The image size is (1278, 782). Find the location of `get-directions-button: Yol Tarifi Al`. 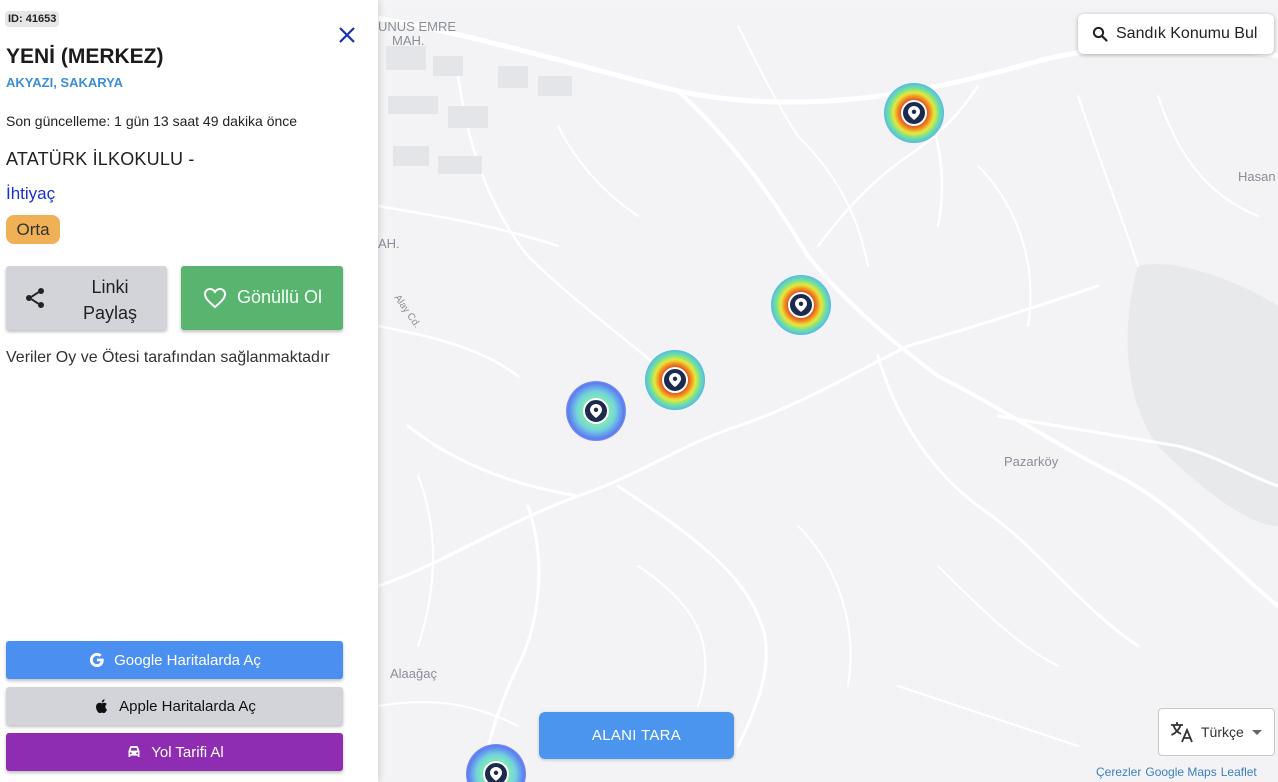

get-directions-button: Yol Tarifi Al is located at coordinates (174, 752).